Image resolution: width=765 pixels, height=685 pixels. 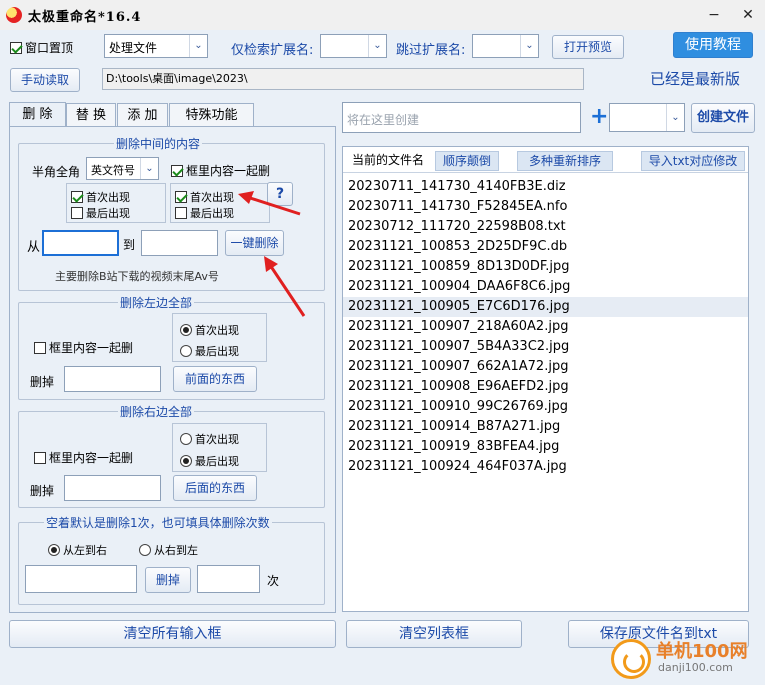 I want to click on list-item: 20230712_111720_22598B08.txt, so click(x=545, y=227).